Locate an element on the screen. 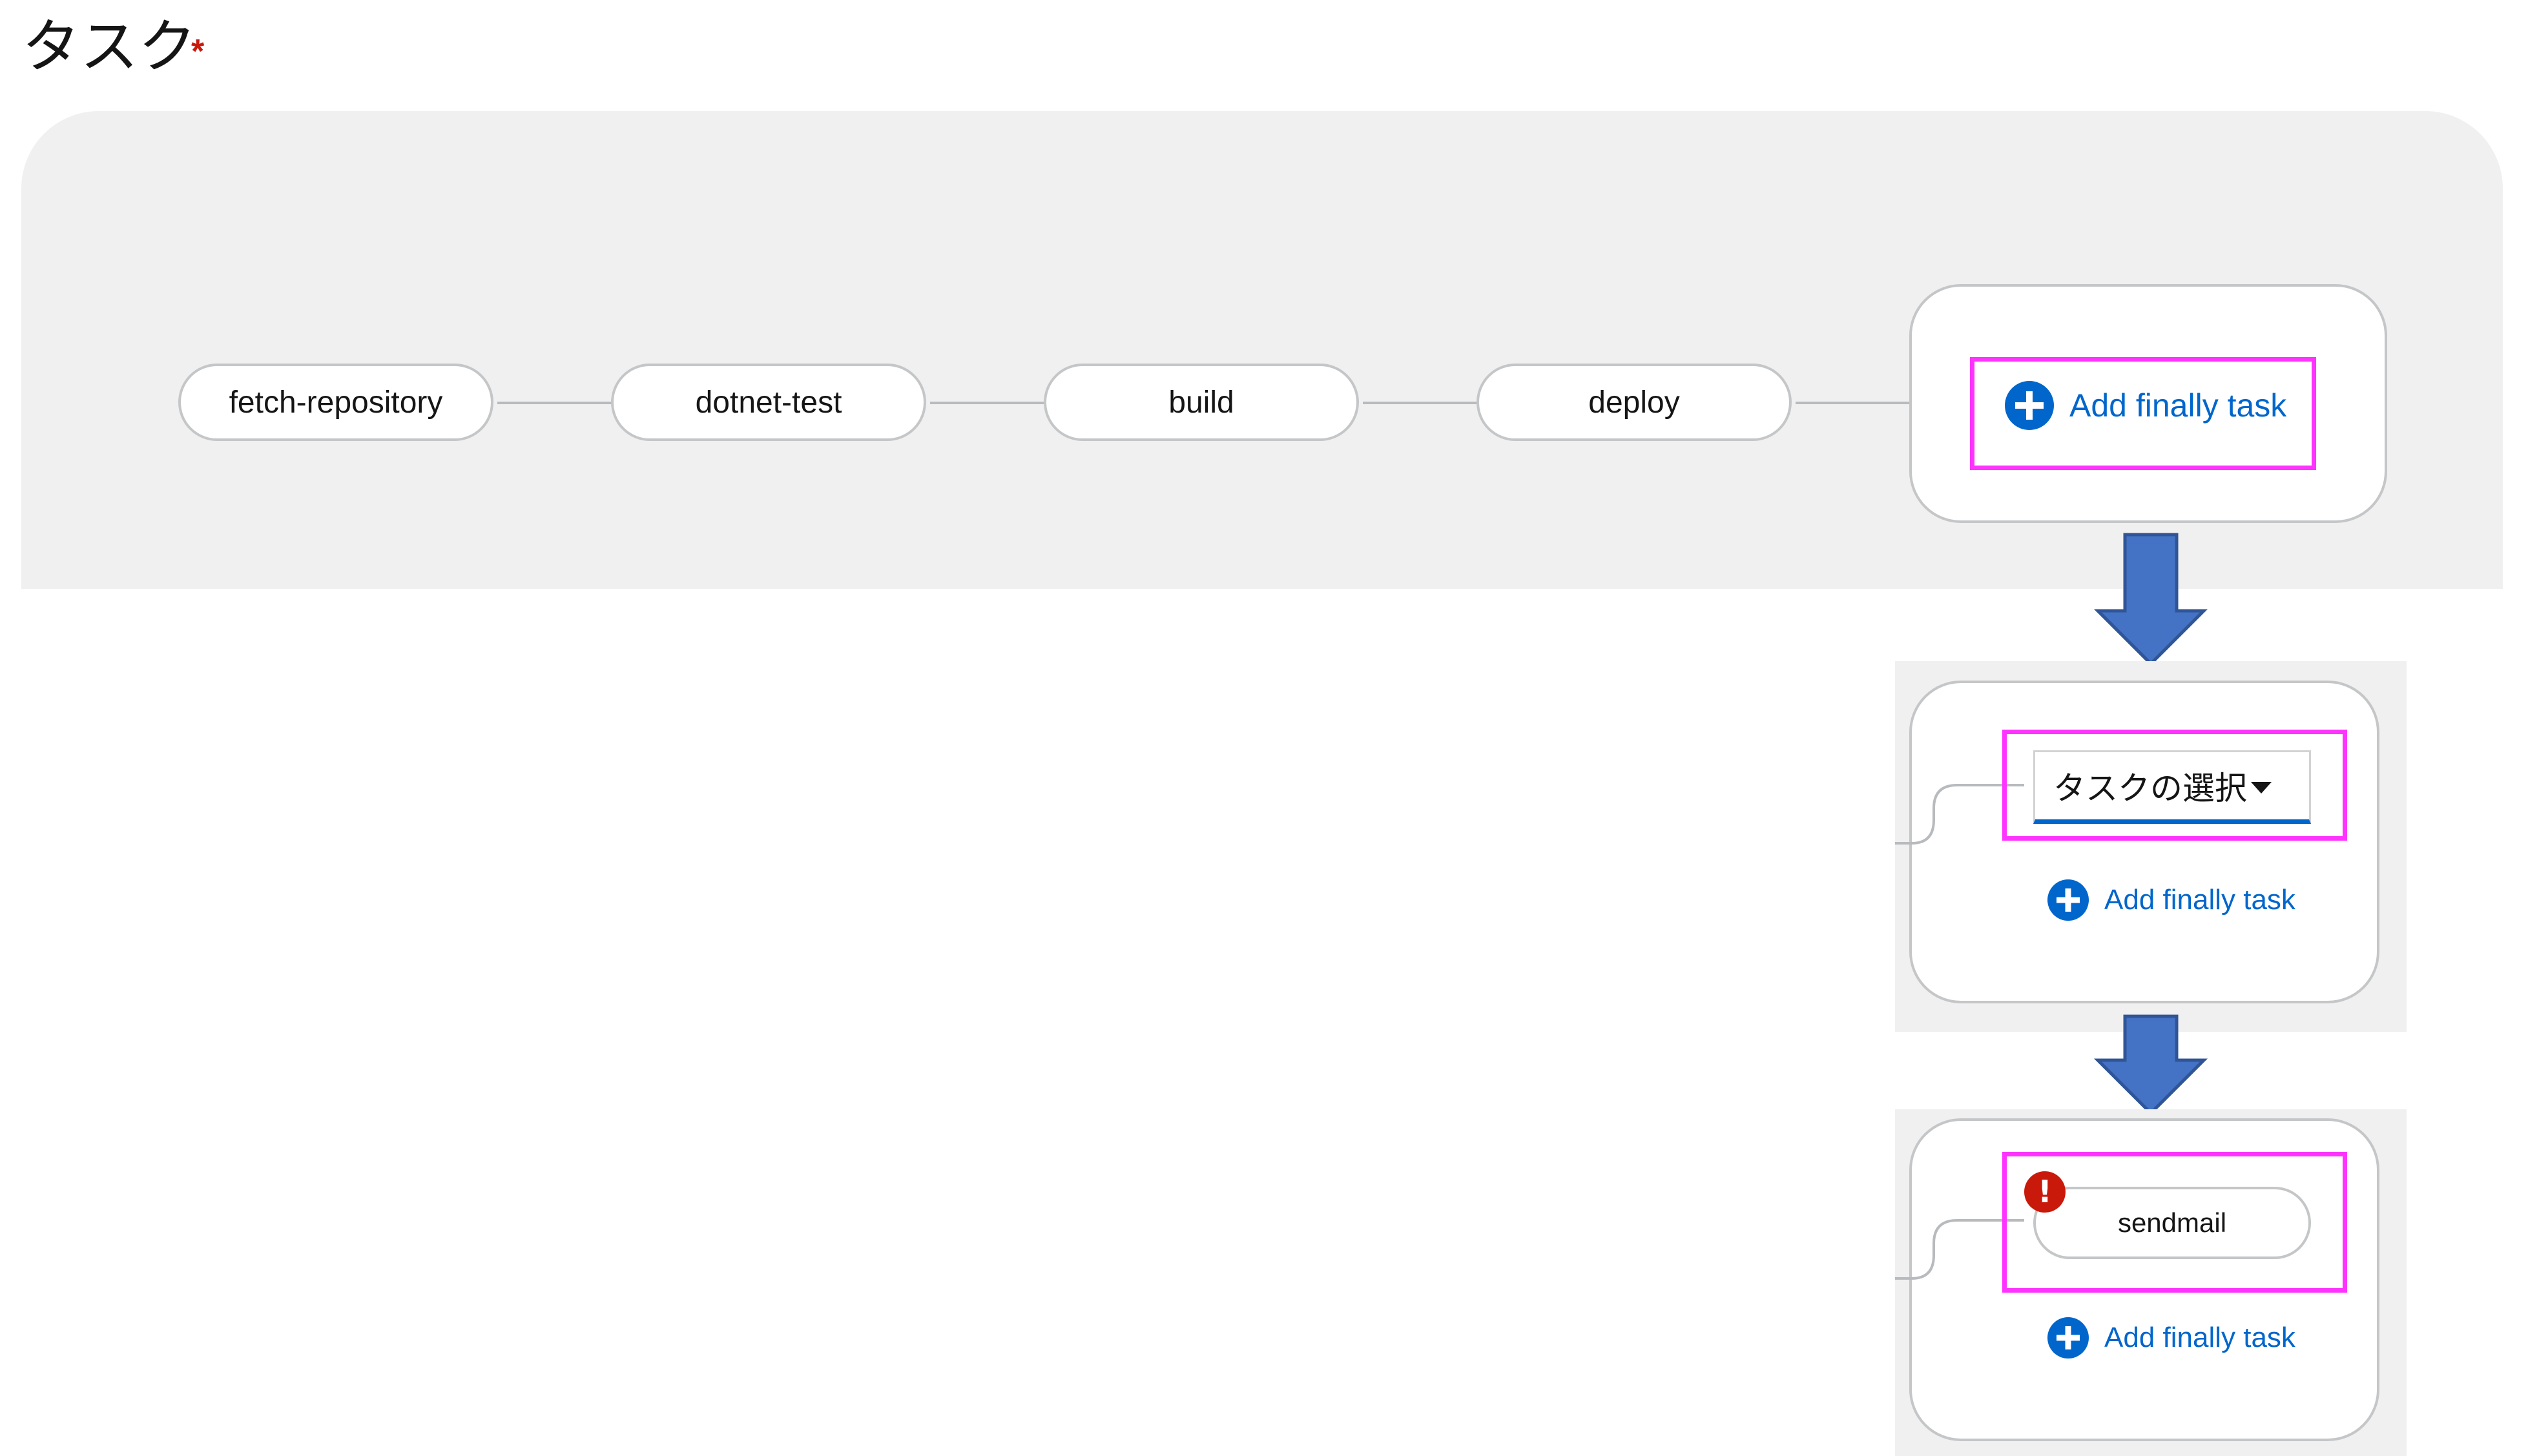  task-node-sendmail: sendmail is located at coordinates (2172, 1223).